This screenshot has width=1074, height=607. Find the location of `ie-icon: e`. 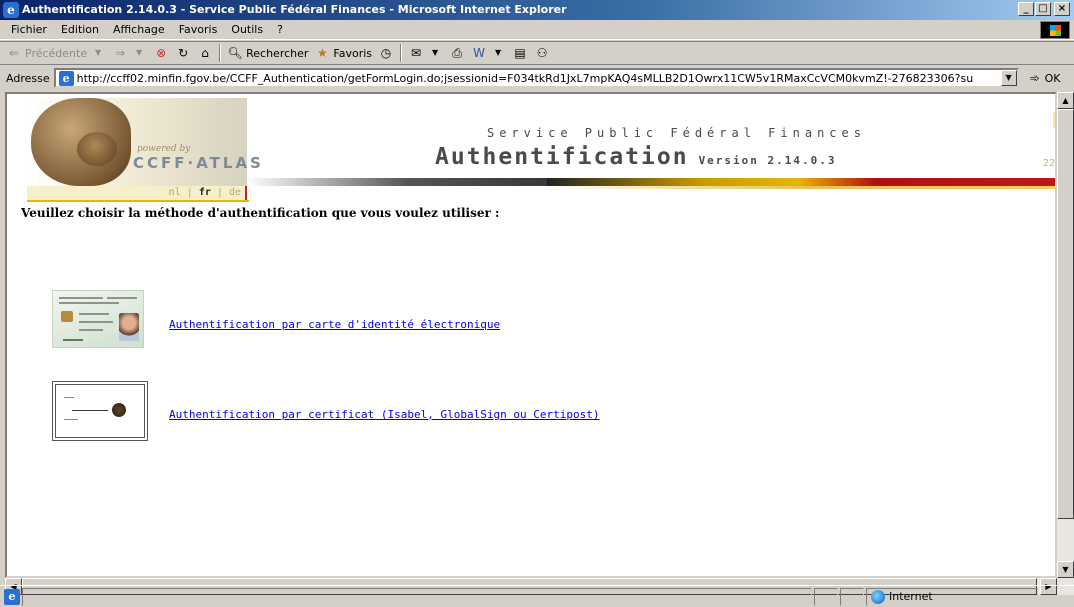

ie-icon: e is located at coordinates (11, 10).